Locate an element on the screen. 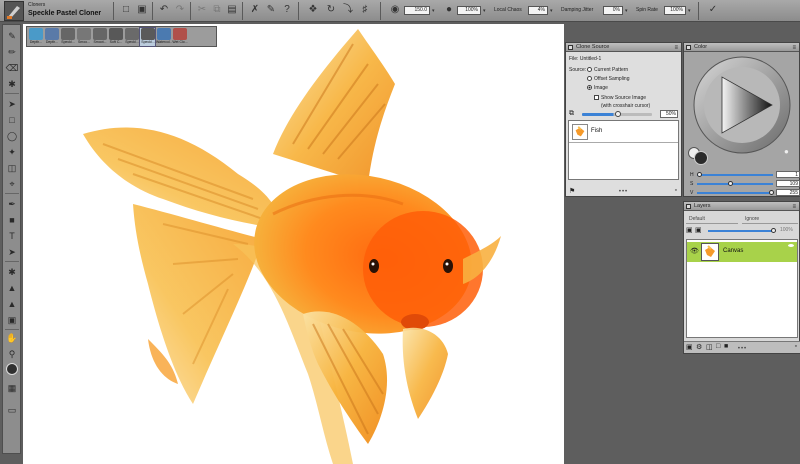 The image size is (800, 464). tracing-icon: ⧉ is located at coordinates (571, 114).